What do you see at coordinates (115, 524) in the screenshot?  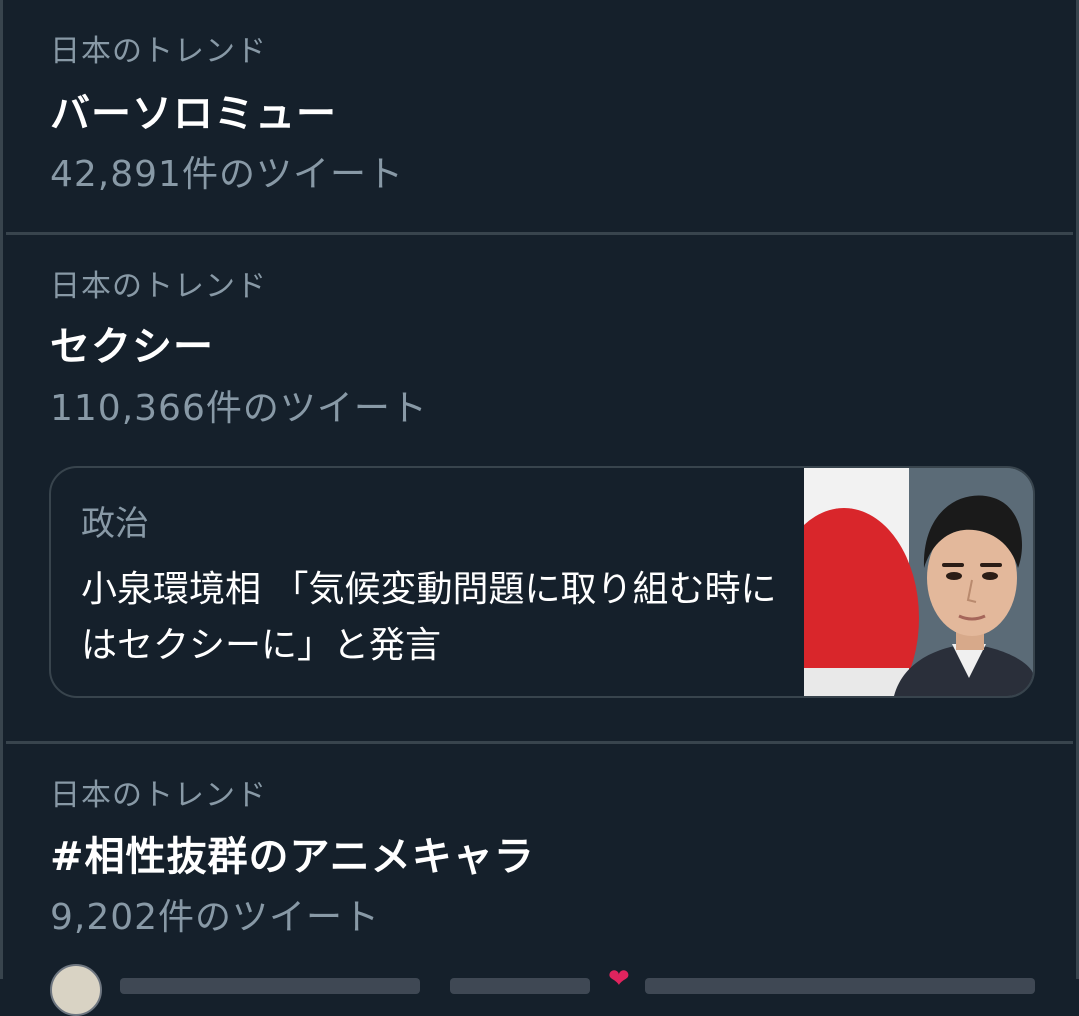 I see `news-category: 政治` at bounding box center [115, 524].